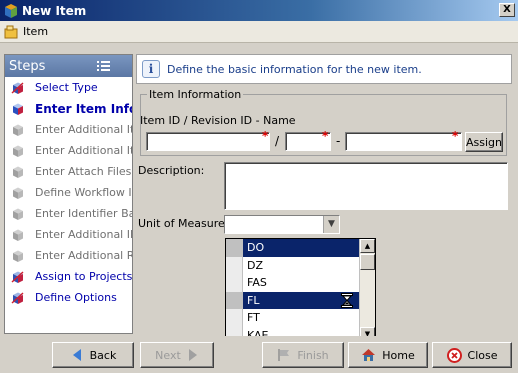 The image size is (518, 373). Describe the element at coordinates (218, 120) in the screenshot. I see `id-revision-name-label: Item ID / Revision ID - Name` at that location.